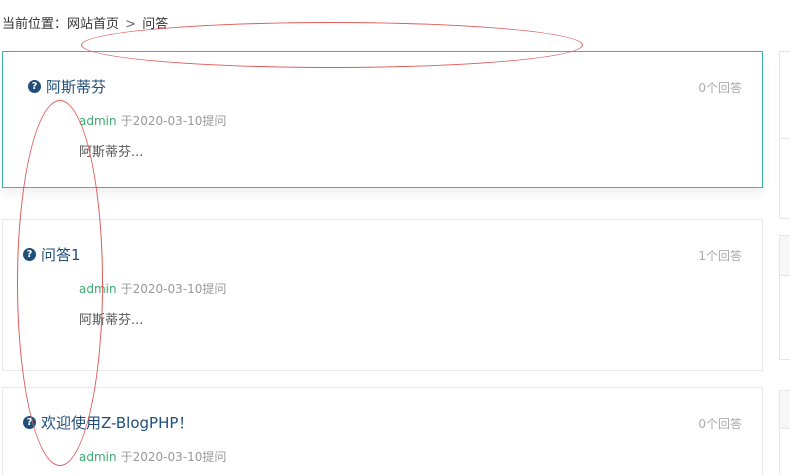 This screenshot has width=790, height=475. I want to click on breadcrumb-current: 问答, so click(155, 24).